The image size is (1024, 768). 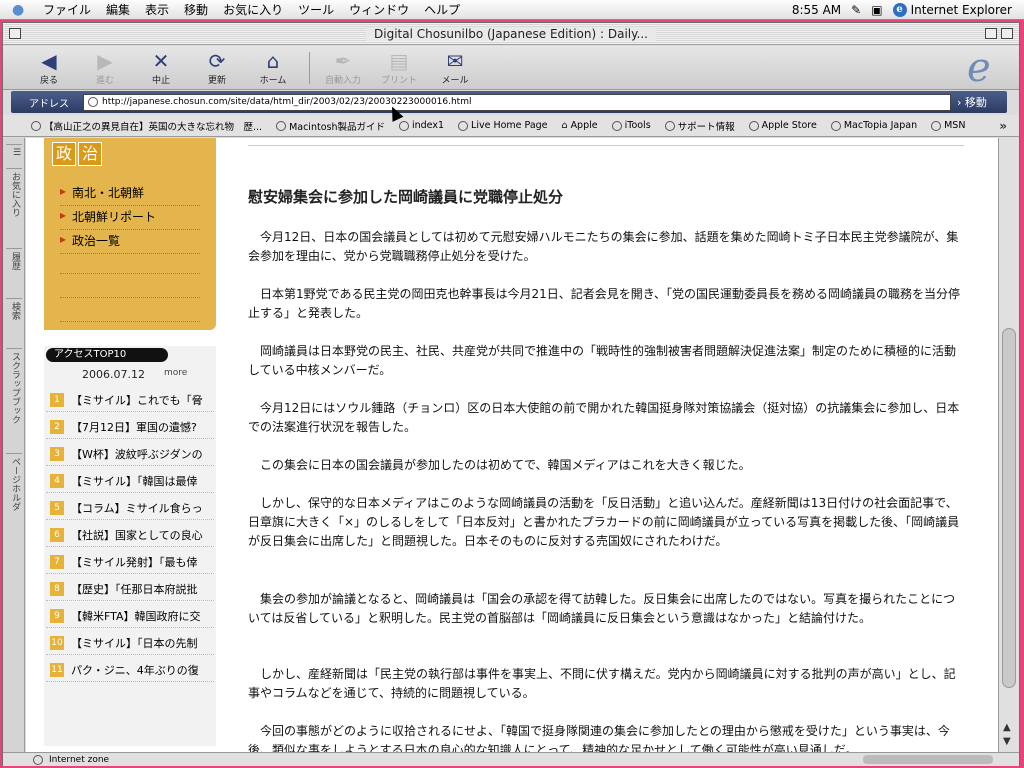 What do you see at coordinates (343, 67) in the screenshot?
I see `autofill-button: ✒ 自動入力` at bounding box center [343, 67].